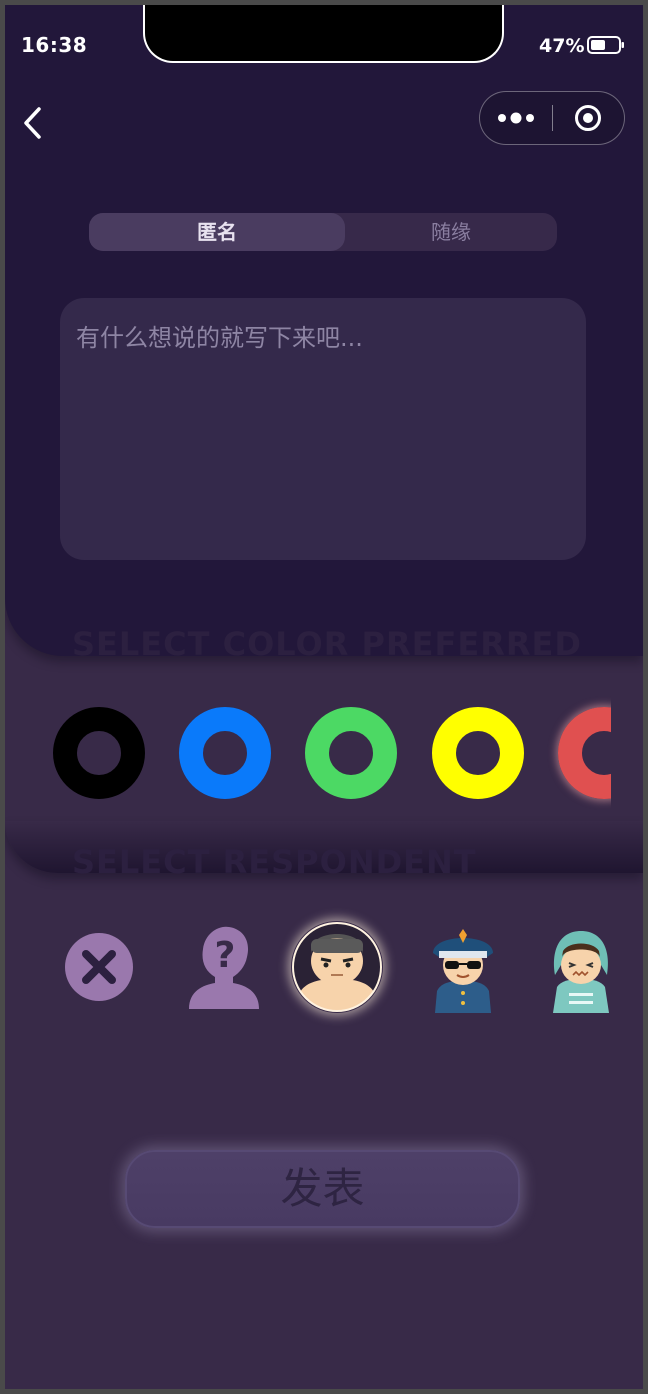  I want to click on unknown-person-icon: ?, so click(223, 967).